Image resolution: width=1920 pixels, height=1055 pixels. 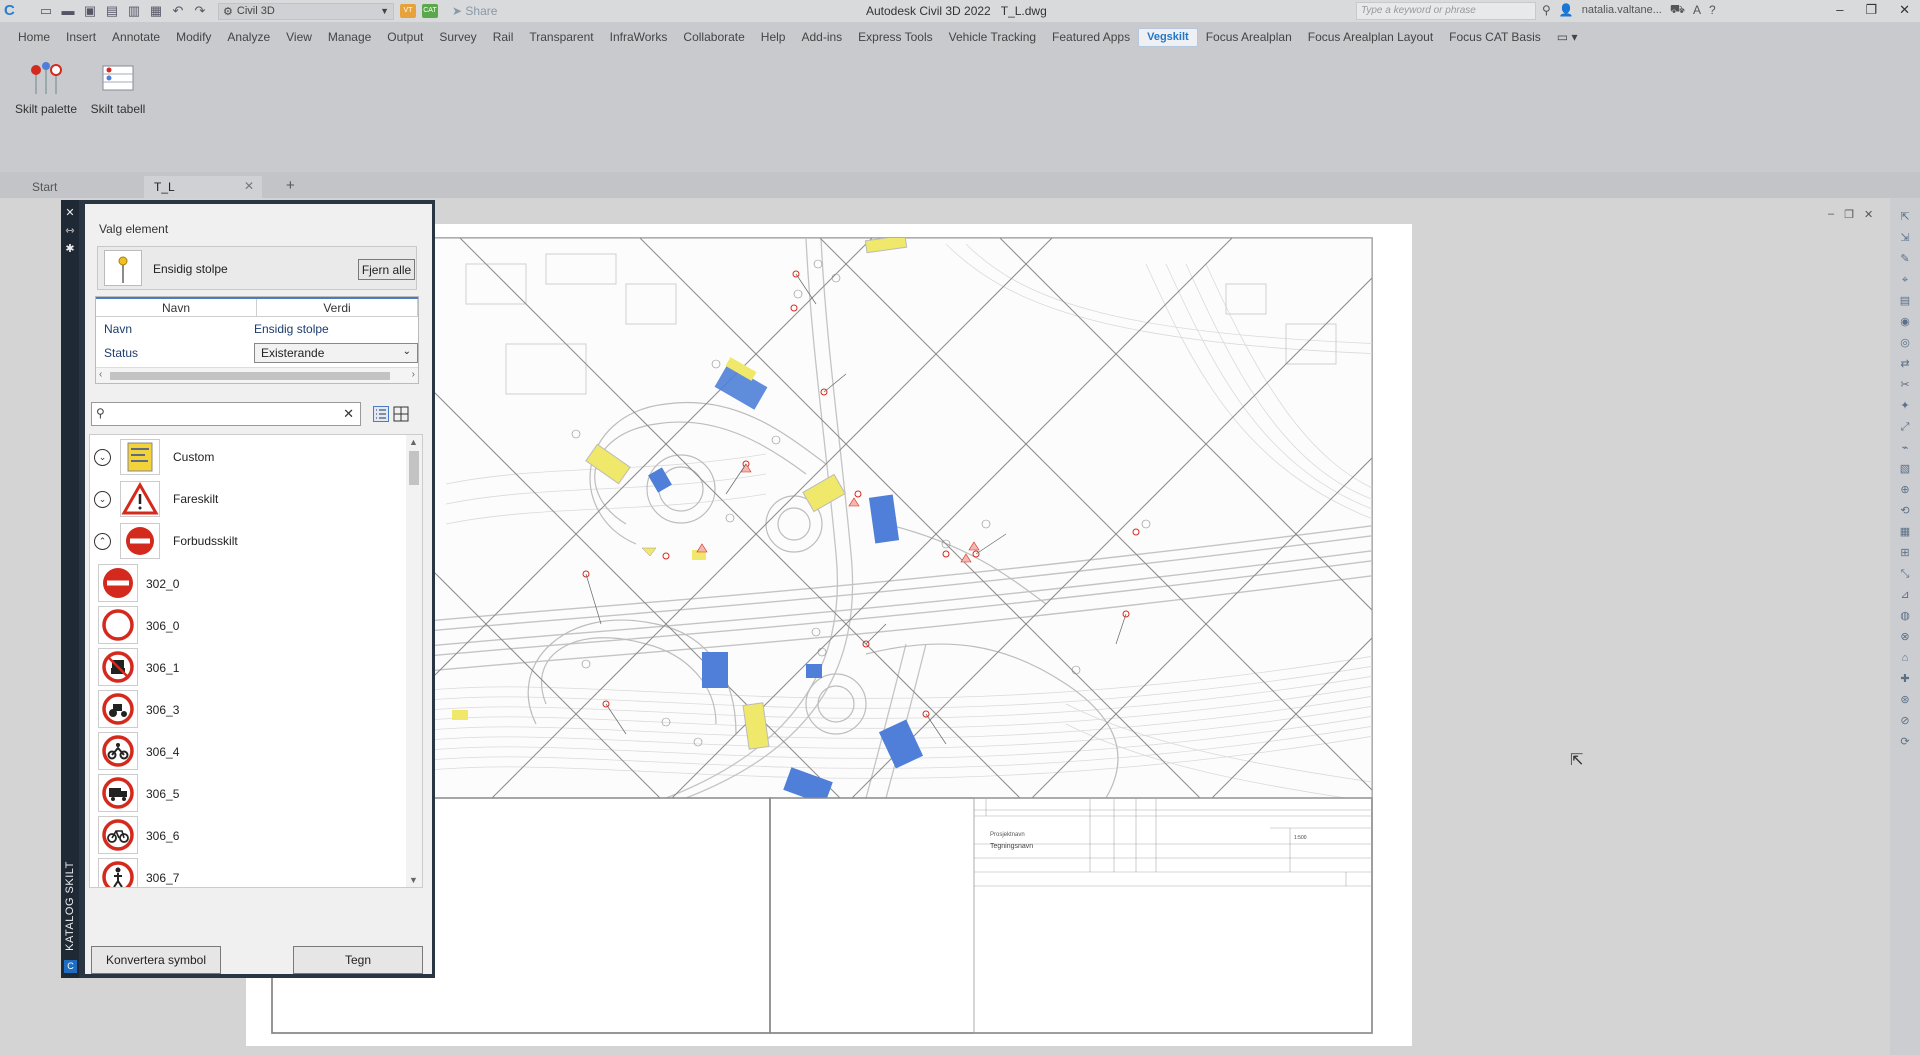 What do you see at coordinates (253, 836) in the screenshot?
I see `sign-item-306-6: 306_6` at bounding box center [253, 836].